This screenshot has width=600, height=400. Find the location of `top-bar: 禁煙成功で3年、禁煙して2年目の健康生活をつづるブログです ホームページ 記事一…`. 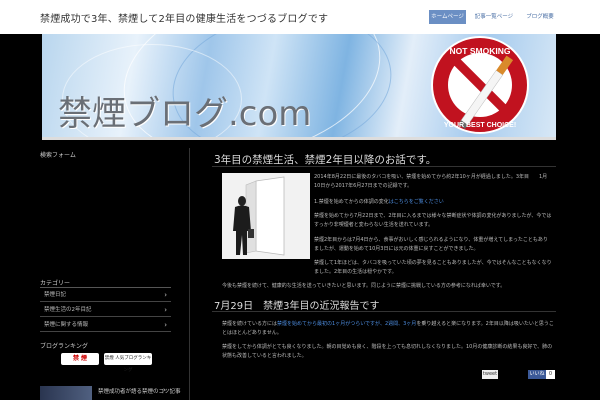

top-bar: 禁煙成功で3年、禁煙して2年目の健康生活をつづるブログです ホームページ 記事一… is located at coordinates (300, 17).